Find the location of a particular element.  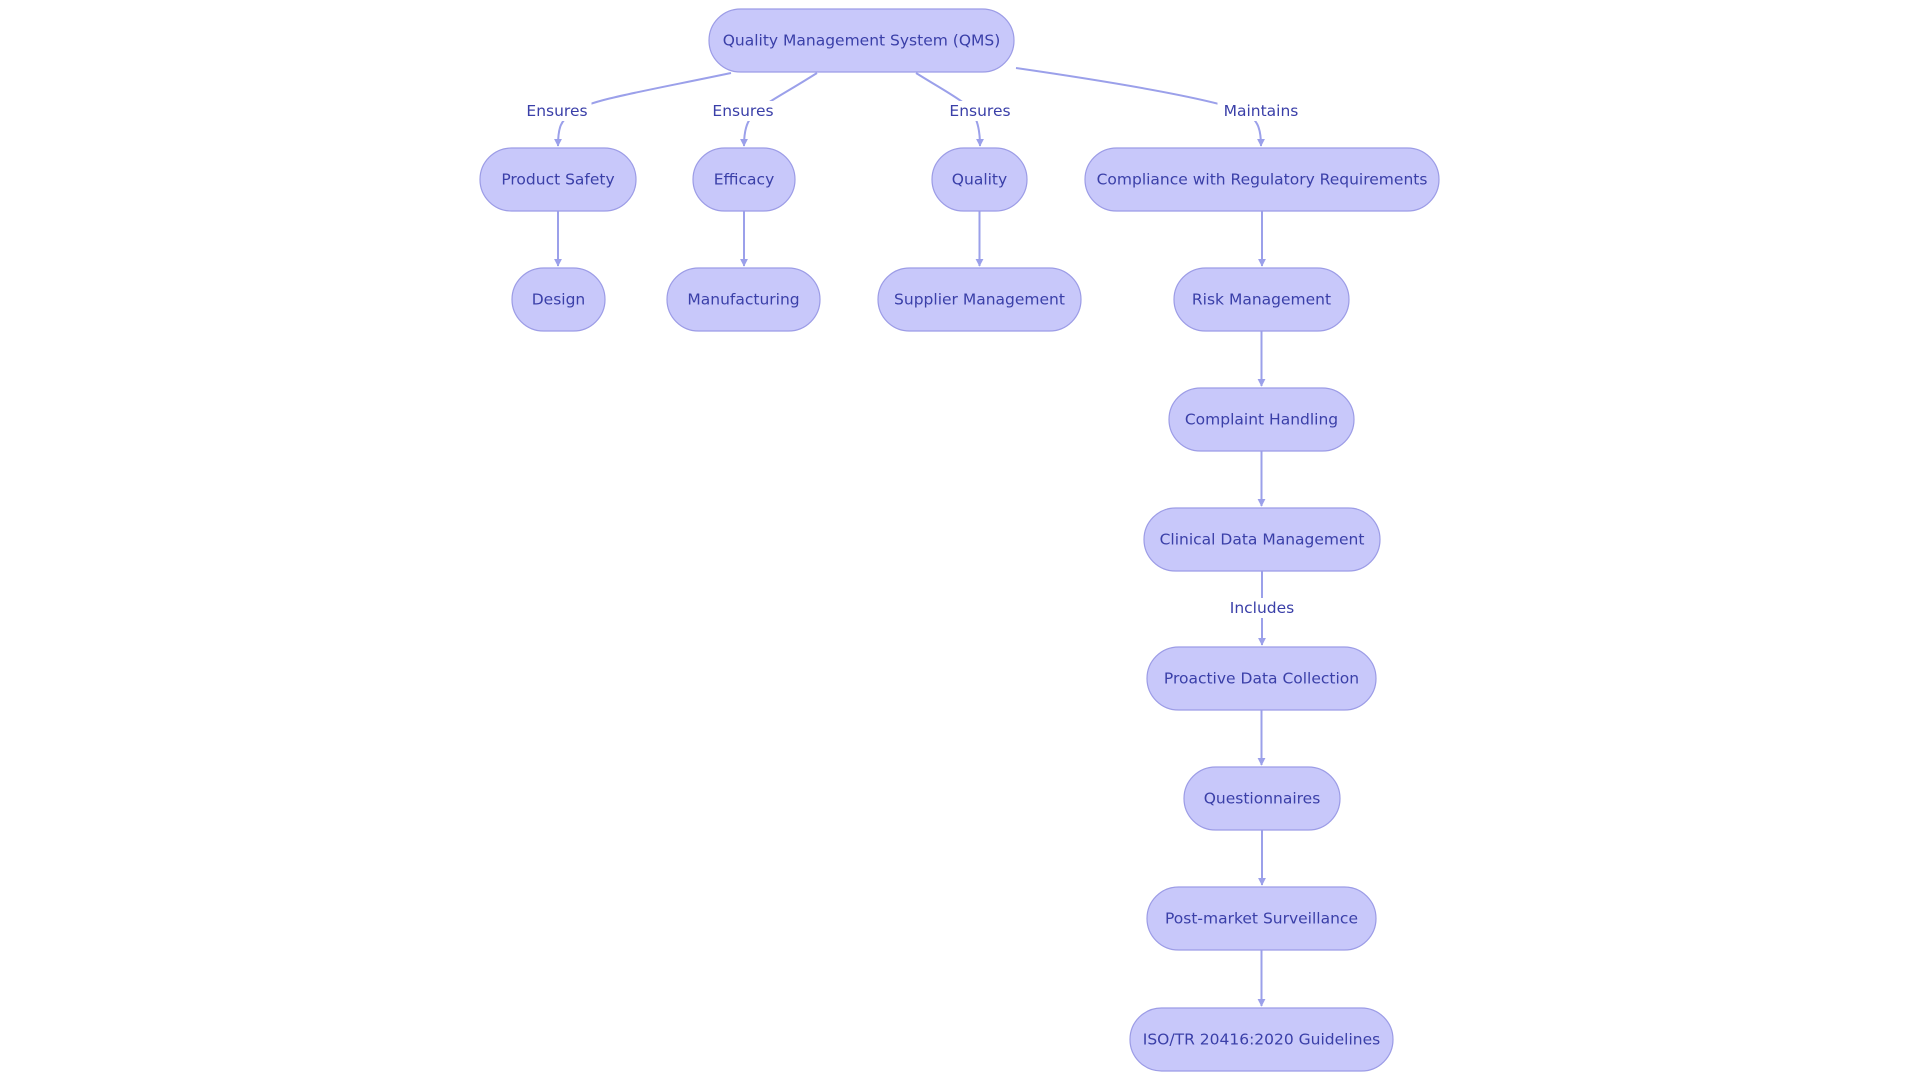

node-label: Compliance with Regulatory Requirements is located at coordinates (1262, 180).